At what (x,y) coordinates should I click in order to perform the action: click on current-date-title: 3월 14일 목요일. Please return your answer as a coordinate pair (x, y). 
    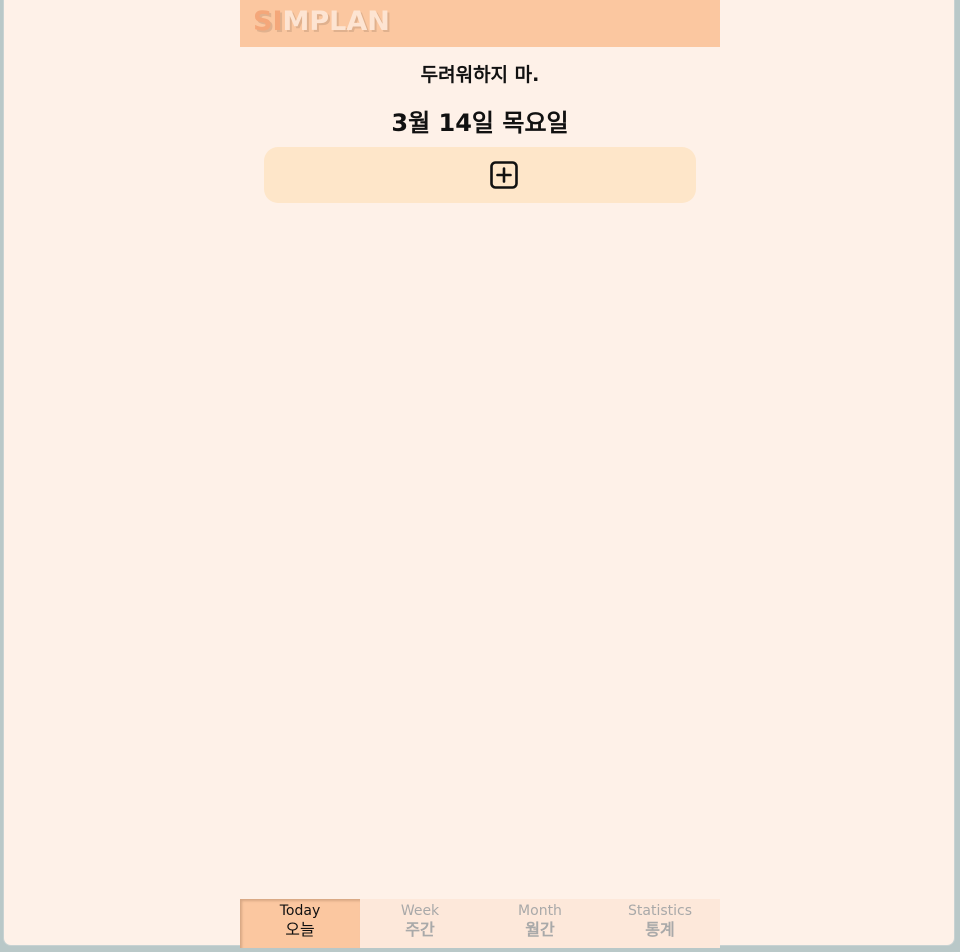
    Looking at the image, I should click on (480, 123).